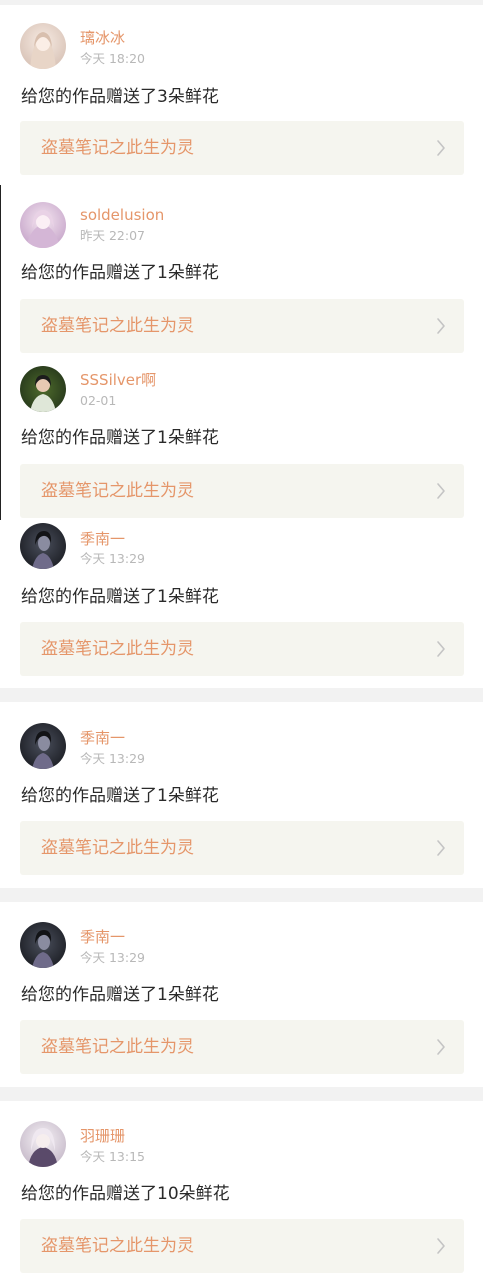 The height and width of the screenshot is (1280, 483). I want to click on timestamp: 今天 18:20, so click(112, 58).